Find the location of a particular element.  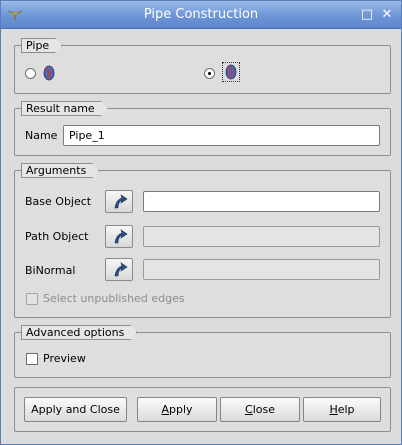

pipe-group: Pipe is located at coordinates (202, 69).